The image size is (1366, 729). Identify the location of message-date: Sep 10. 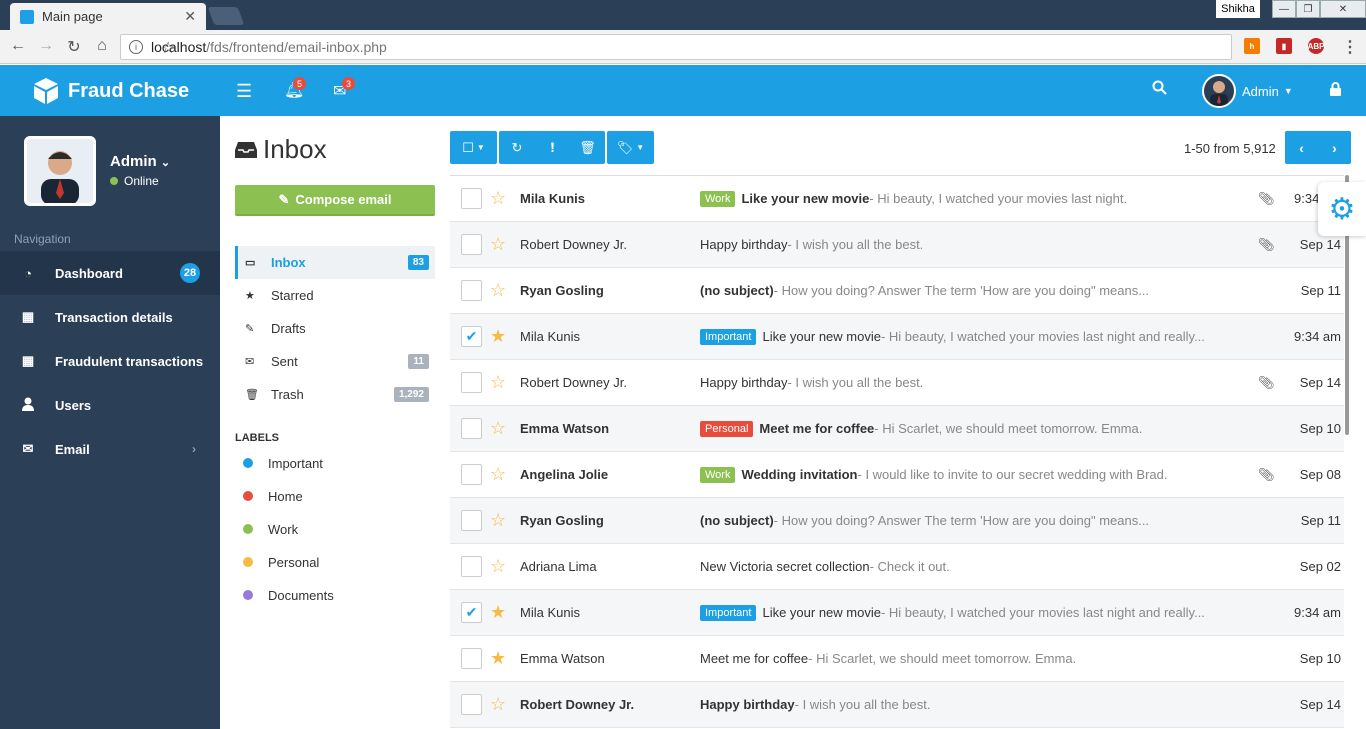
(1320, 658).